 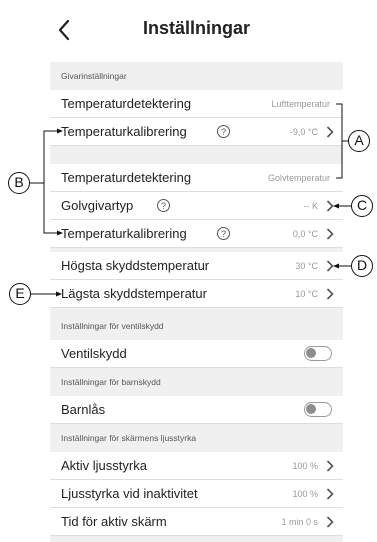 What do you see at coordinates (19, 183) in the screenshot?
I see `callout-b: B` at bounding box center [19, 183].